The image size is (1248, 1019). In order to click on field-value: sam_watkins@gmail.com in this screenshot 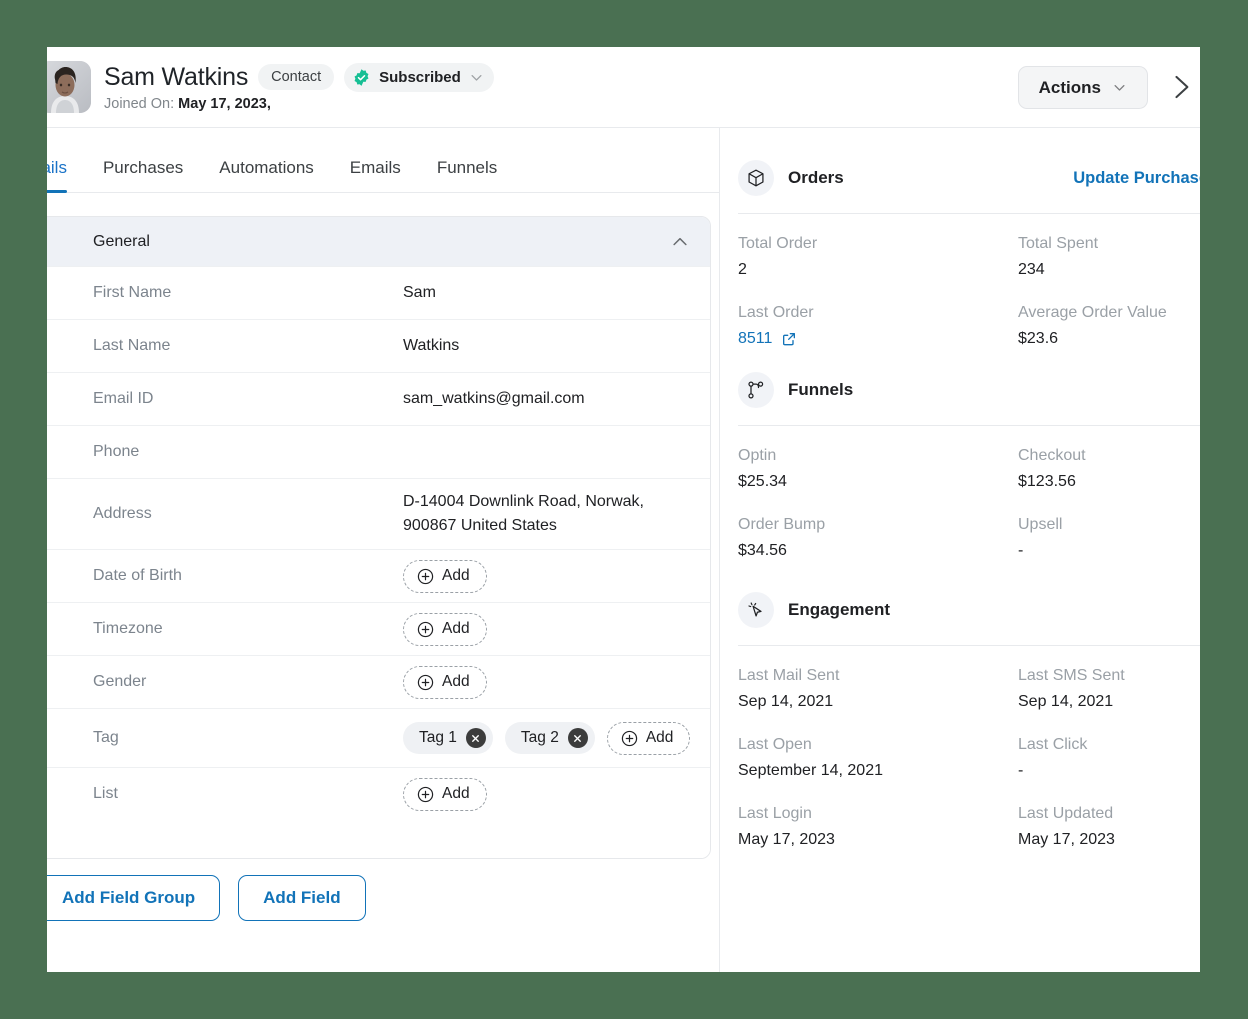, I will do `click(494, 398)`.